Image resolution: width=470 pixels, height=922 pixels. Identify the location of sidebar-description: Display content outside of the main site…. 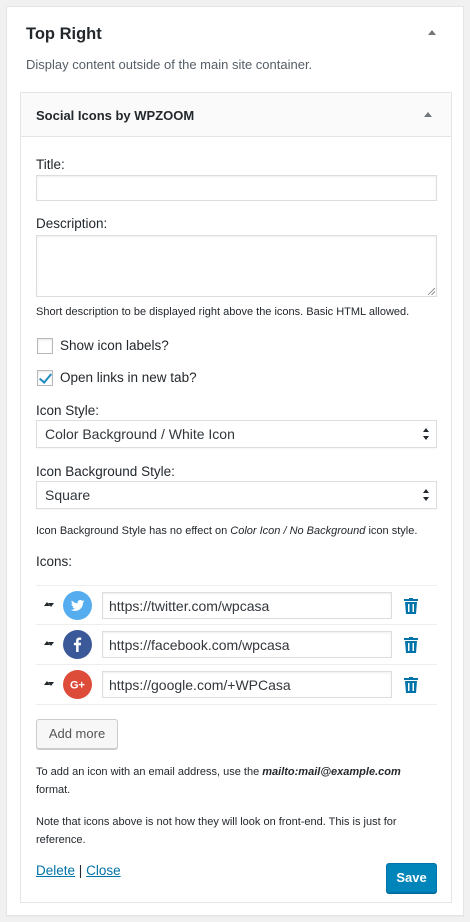
(169, 64).